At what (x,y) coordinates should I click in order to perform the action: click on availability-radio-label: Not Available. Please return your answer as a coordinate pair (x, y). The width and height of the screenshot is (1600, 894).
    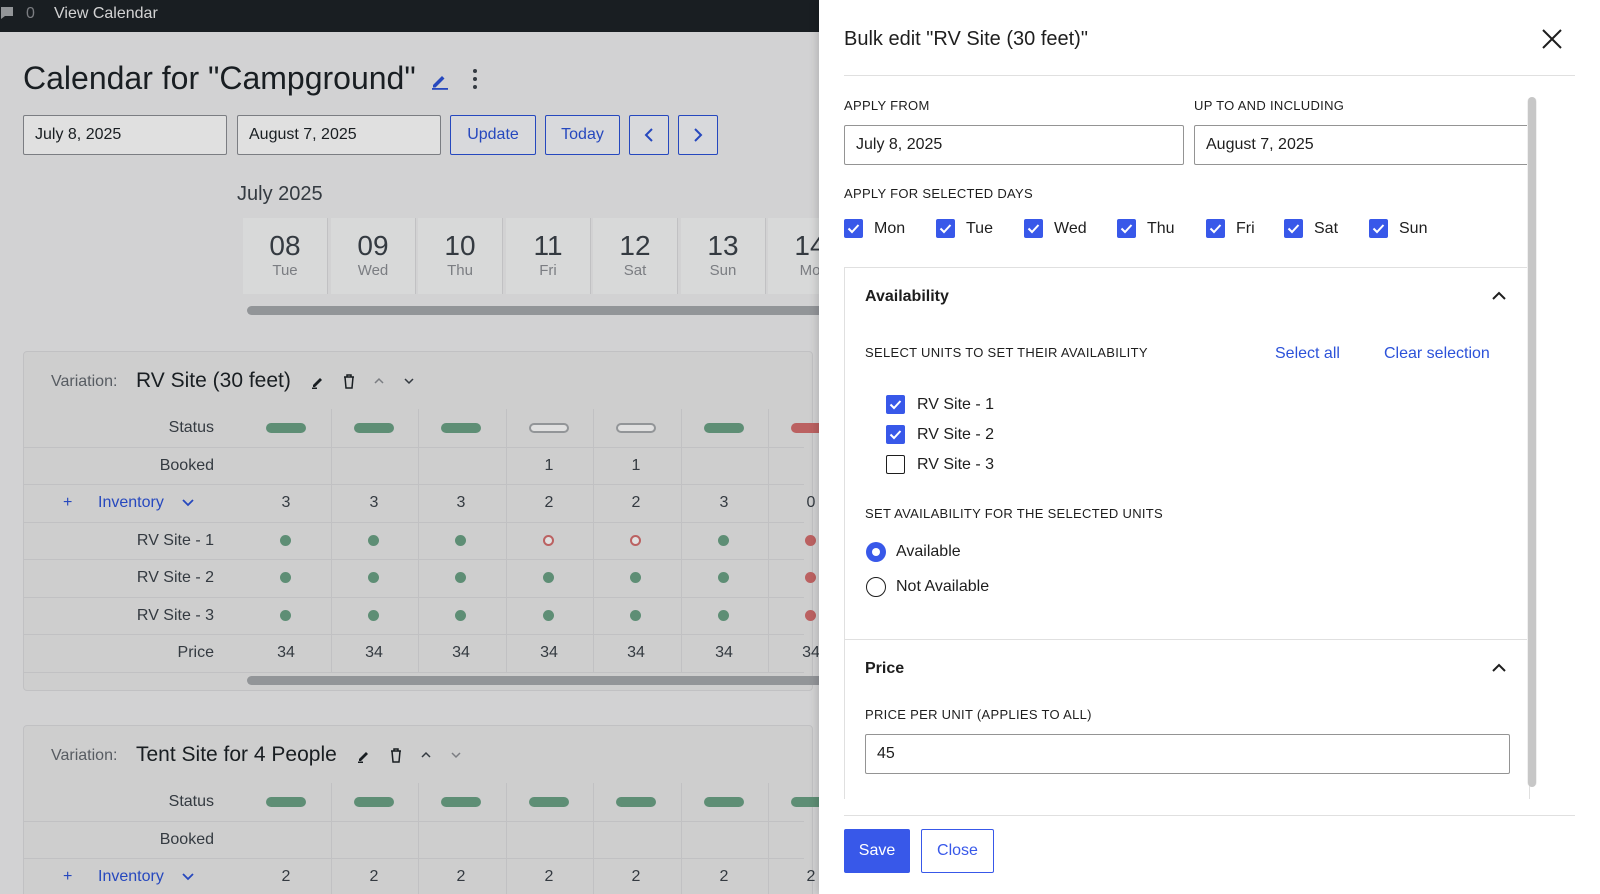
    Looking at the image, I should click on (942, 587).